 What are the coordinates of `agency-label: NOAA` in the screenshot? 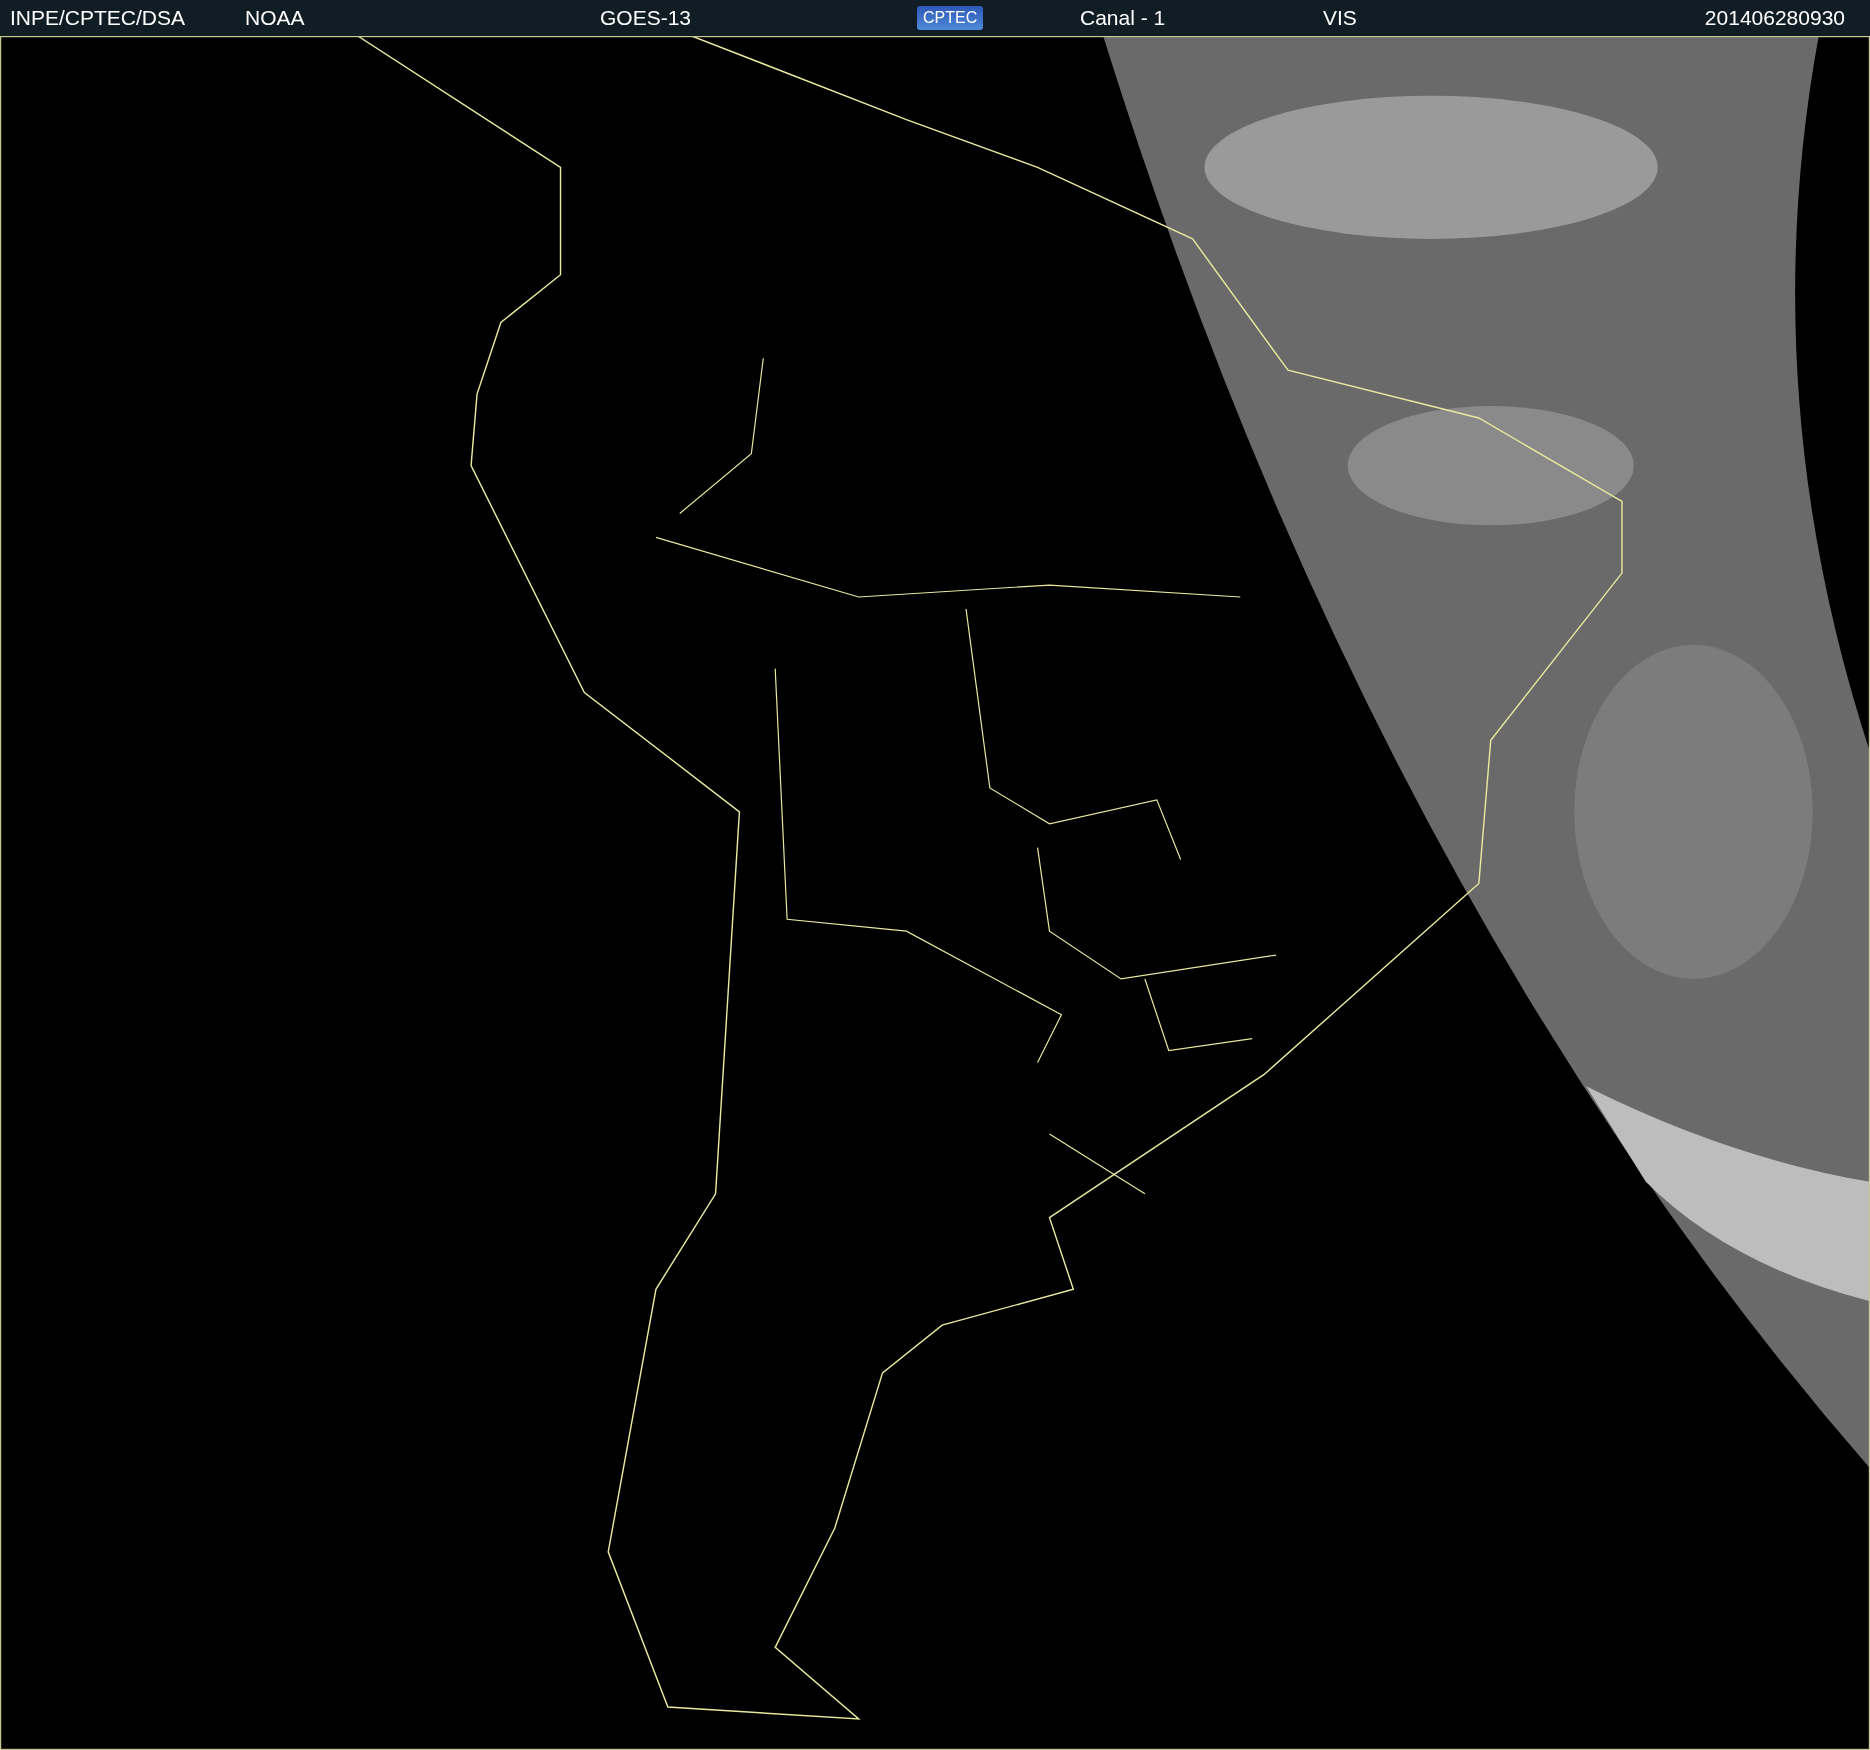 It's located at (275, 18).